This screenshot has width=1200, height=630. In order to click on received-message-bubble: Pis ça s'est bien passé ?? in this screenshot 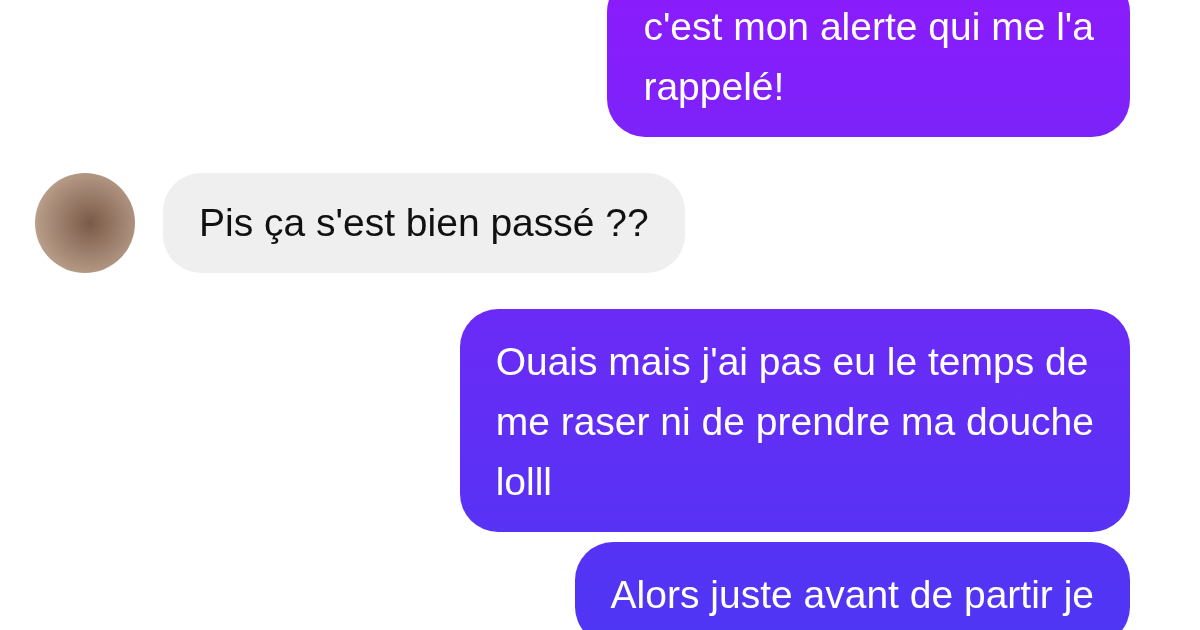, I will do `click(424, 223)`.